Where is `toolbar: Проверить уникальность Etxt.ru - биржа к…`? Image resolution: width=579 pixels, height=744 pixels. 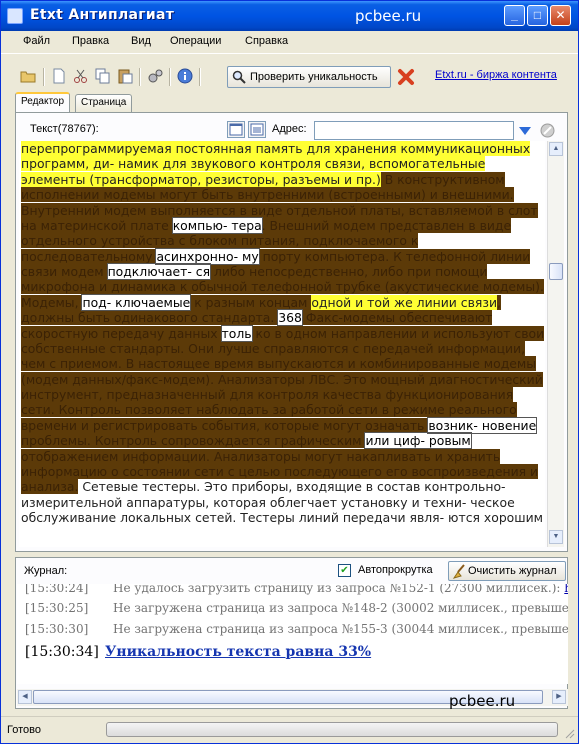 toolbar: Проверить уникальность Etxt.ru - биржа к… is located at coordinates (289, 73).